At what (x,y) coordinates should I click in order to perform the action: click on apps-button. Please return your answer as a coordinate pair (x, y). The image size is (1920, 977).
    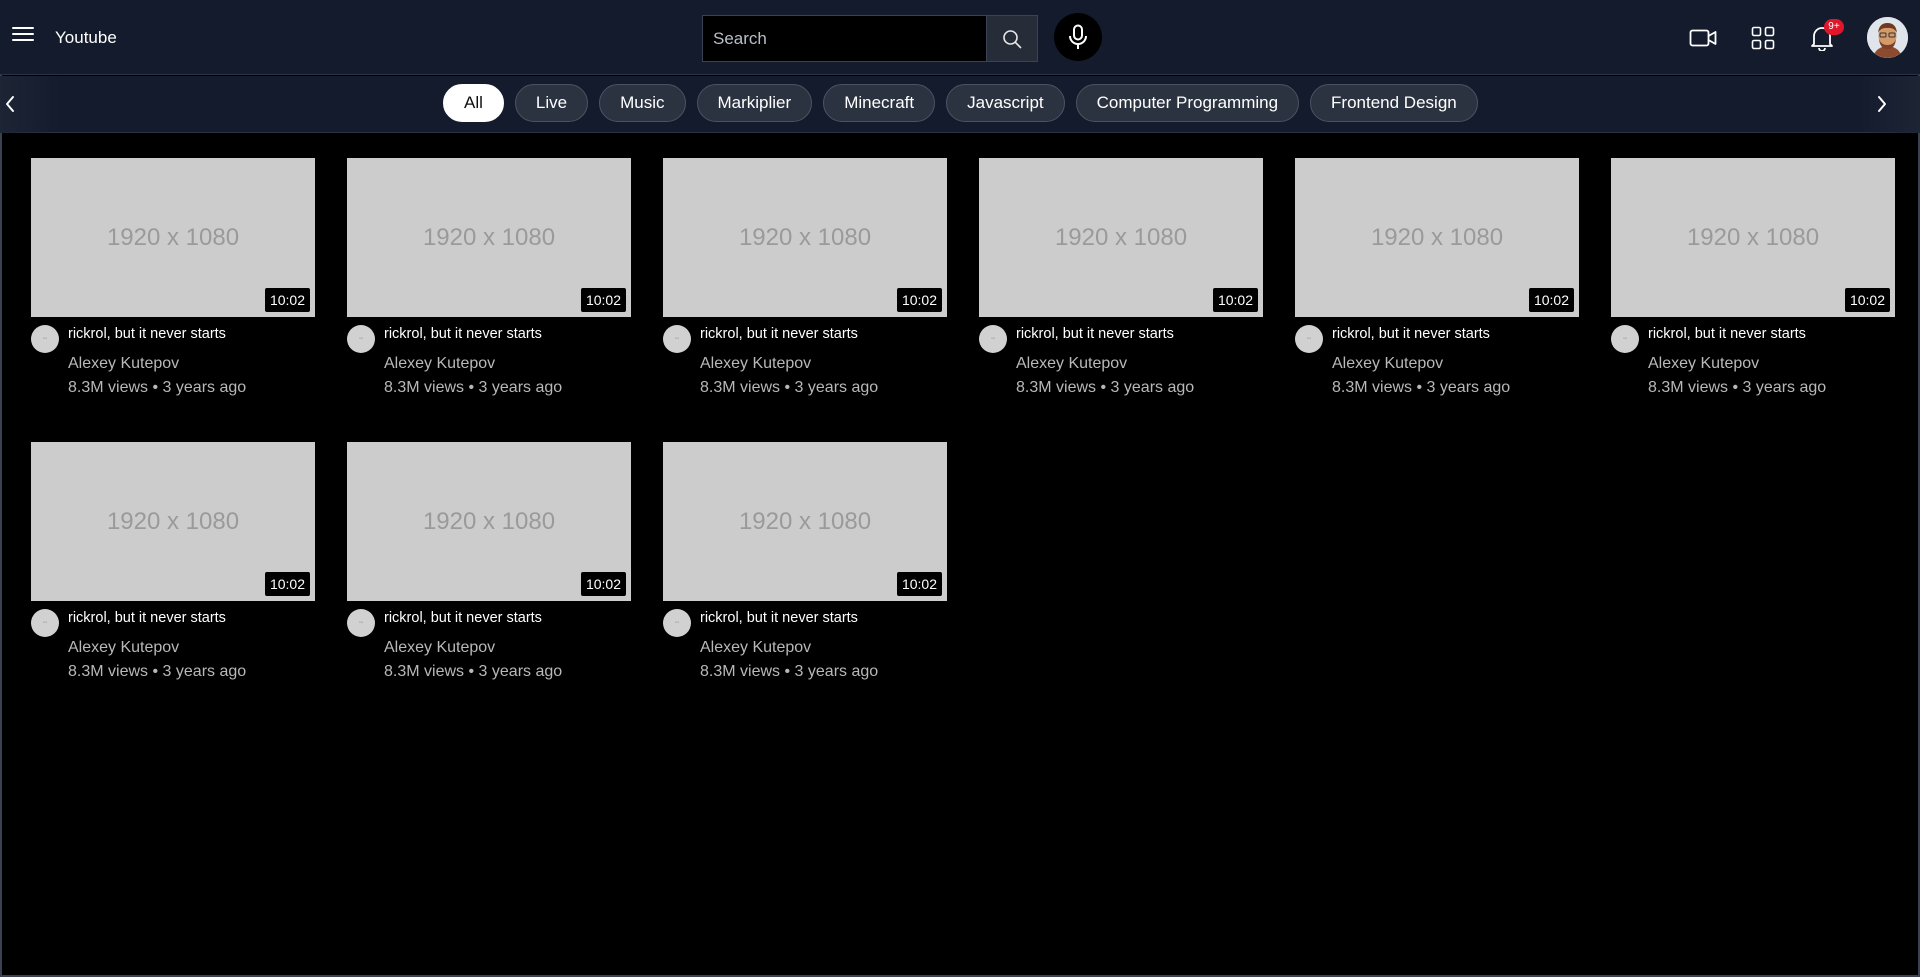
    Looking at the image, I should click on (1763, 38).